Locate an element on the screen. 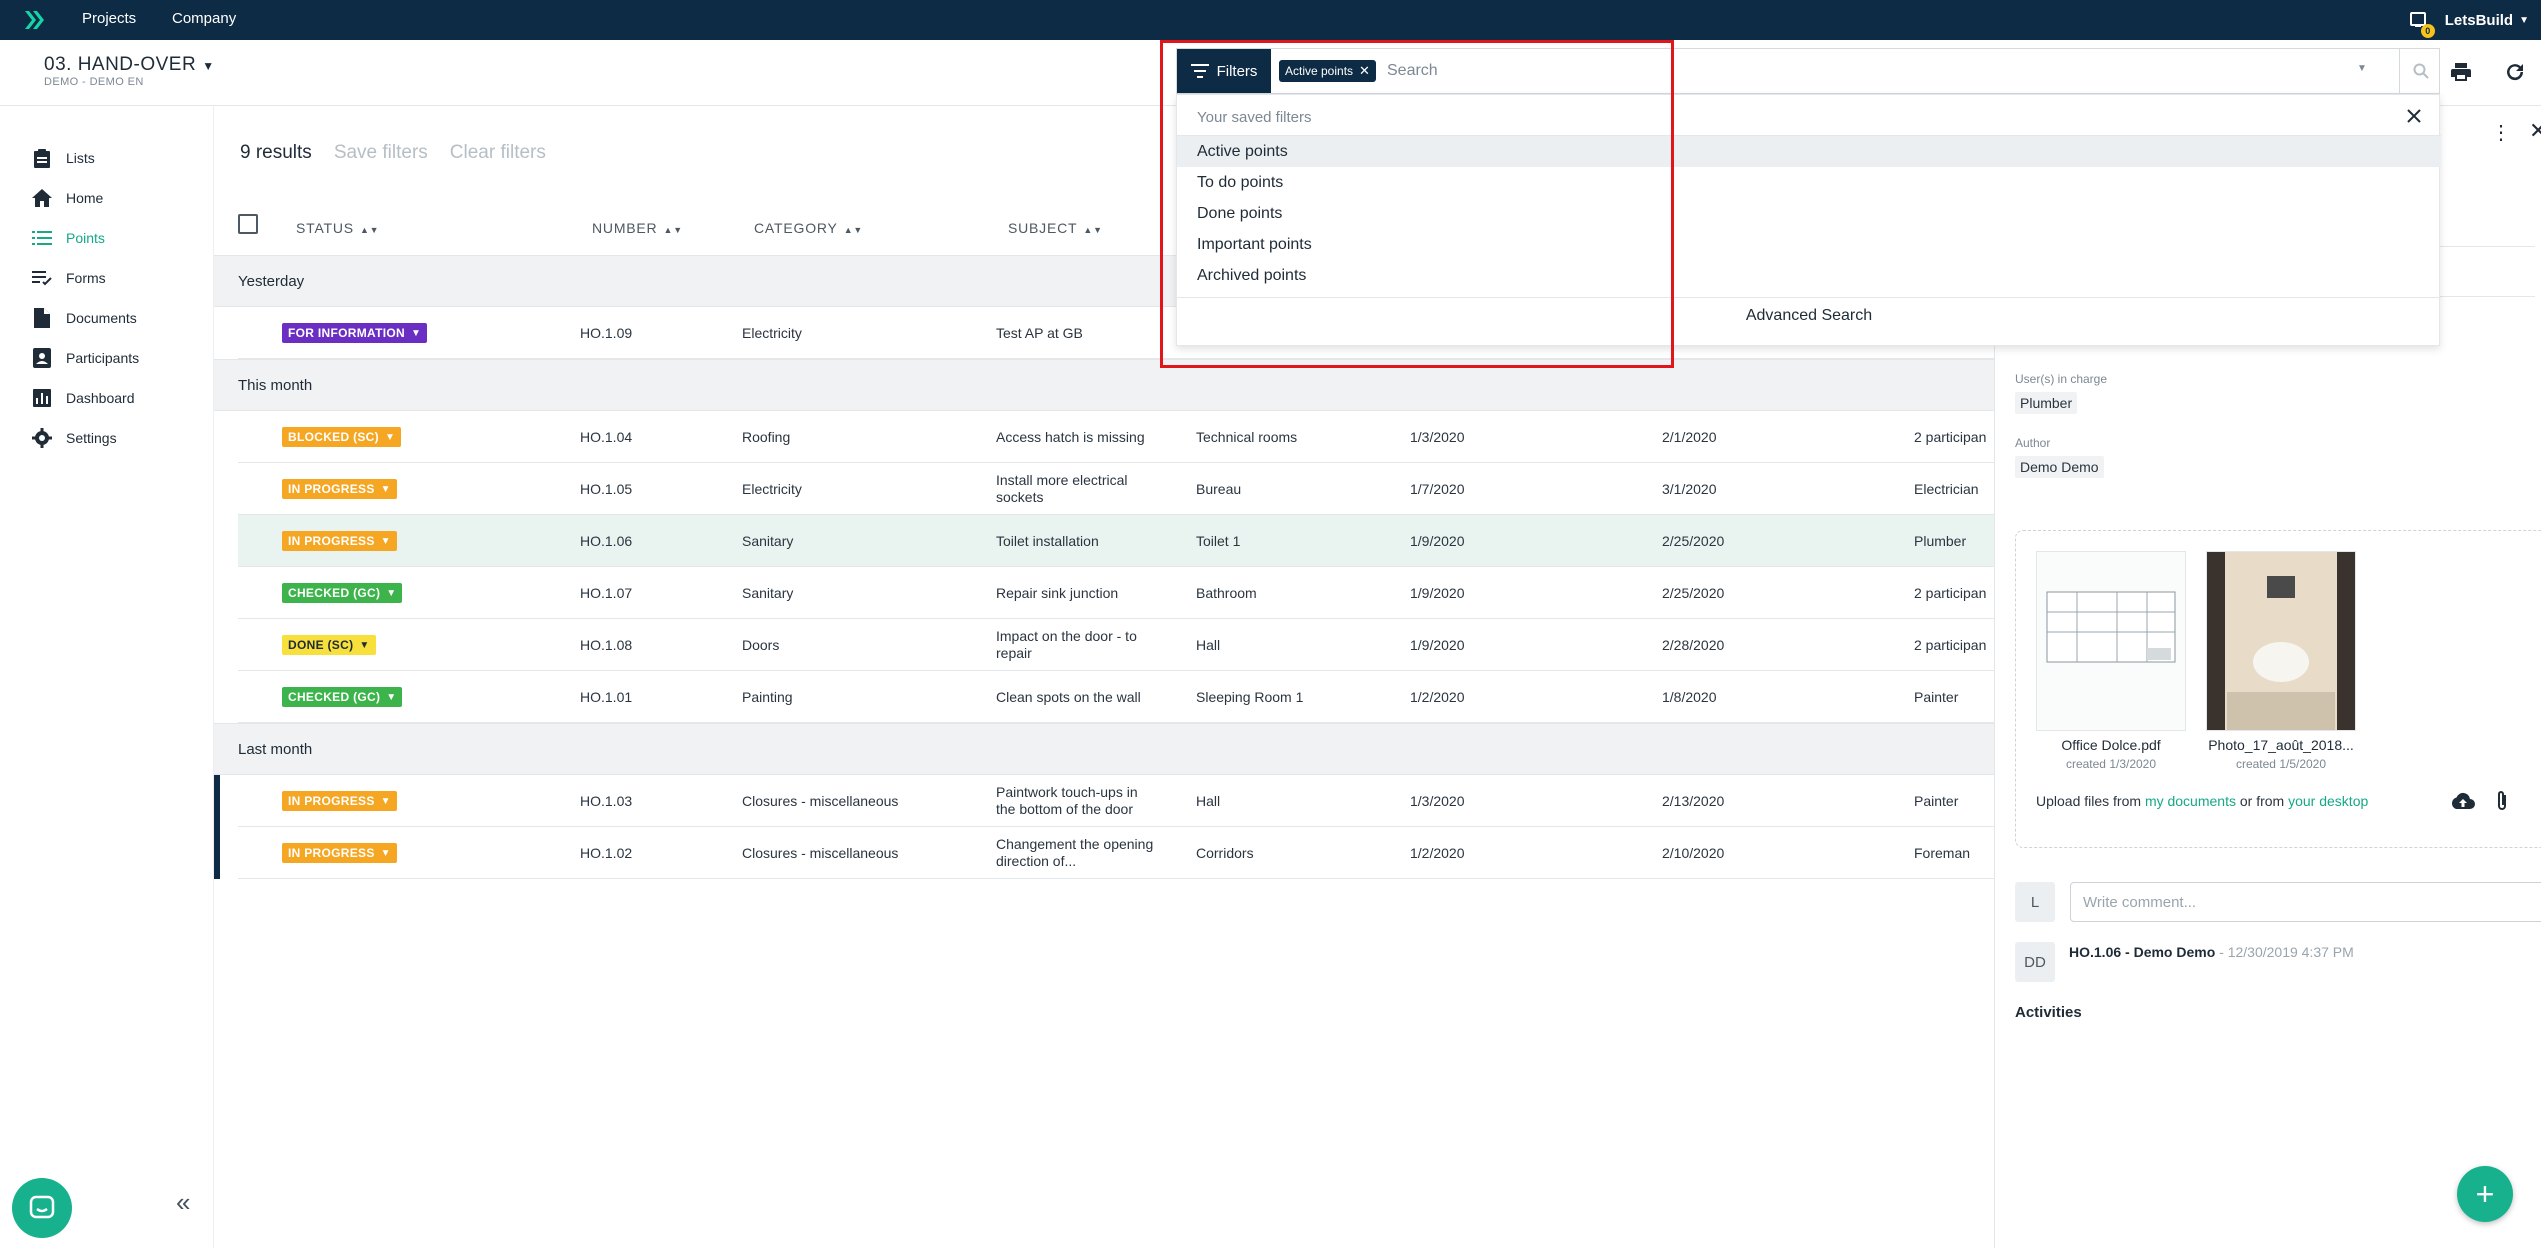 The height and width of the screenshot is (1248, 2541). letsbuild-logo-icon is located at coordinates (34, 20).